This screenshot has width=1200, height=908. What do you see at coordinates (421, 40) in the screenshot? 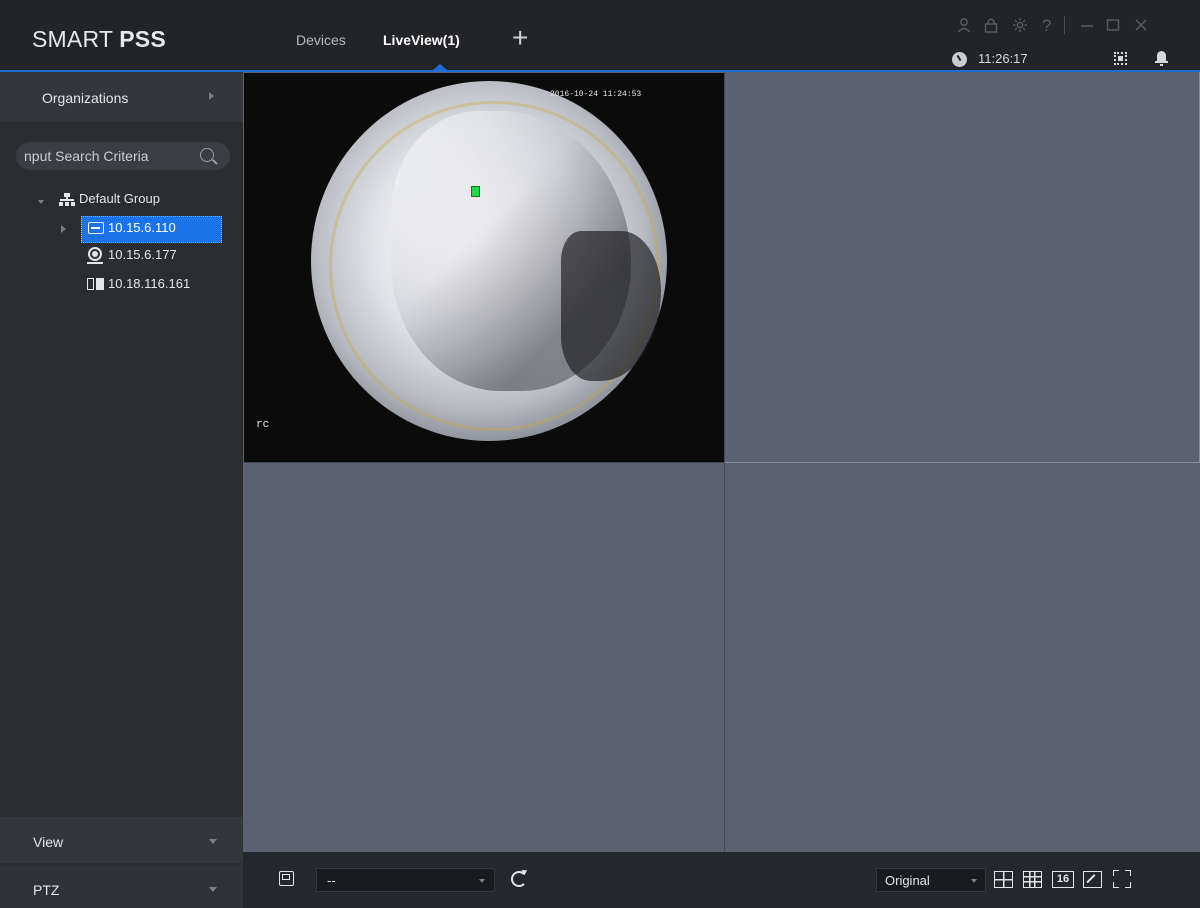
I see `tab-liveview: LiveView(1)` at bounding box center [421, 40].